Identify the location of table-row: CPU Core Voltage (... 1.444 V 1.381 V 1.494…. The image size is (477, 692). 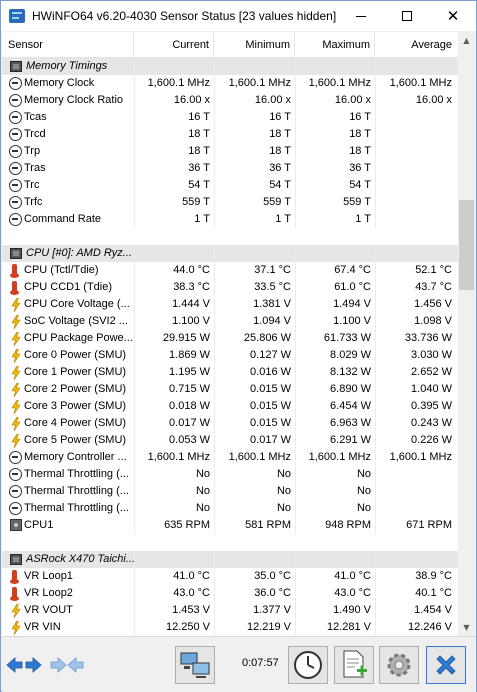
(230, 304).